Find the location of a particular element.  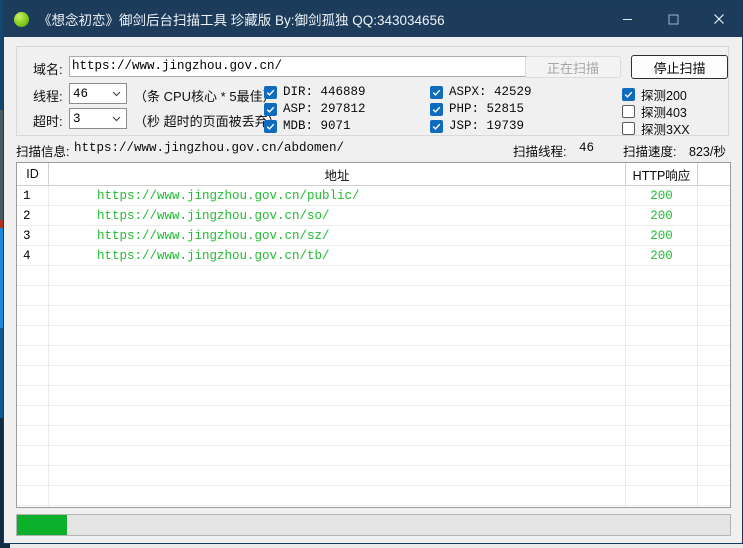

cell-id: 3 is located at coordinates (33, 235).